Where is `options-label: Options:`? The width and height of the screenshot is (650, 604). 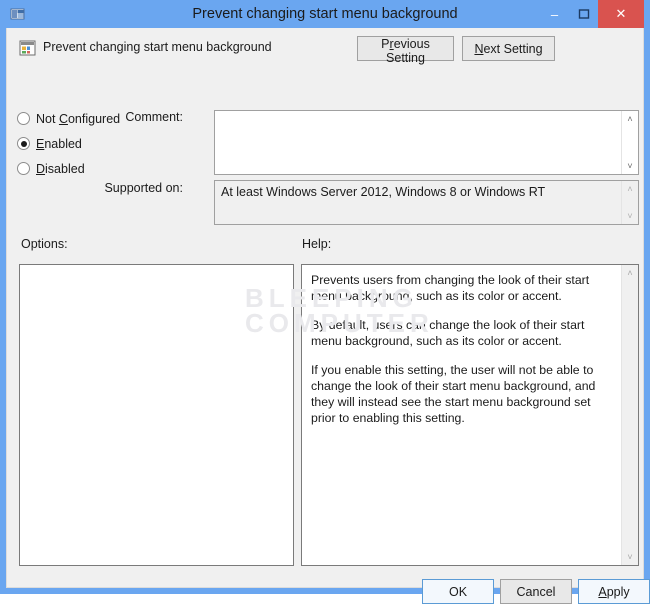 options-label: Options: is located at coordinates (44, 244).